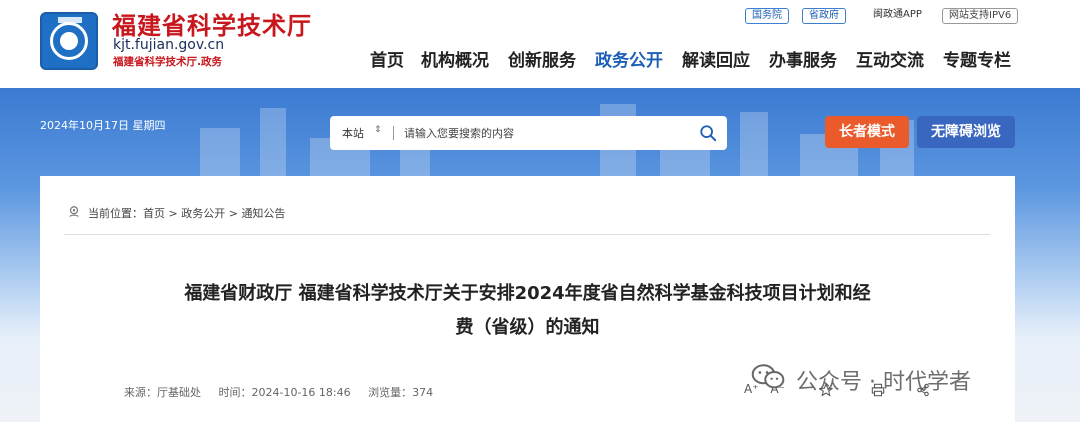 The image size is (1080, 422). What do you see at coordinates (883, 382) in the screenshot?
I see `watermark-text: 公众号 · 时代学者` at bounding box center [883, 382].